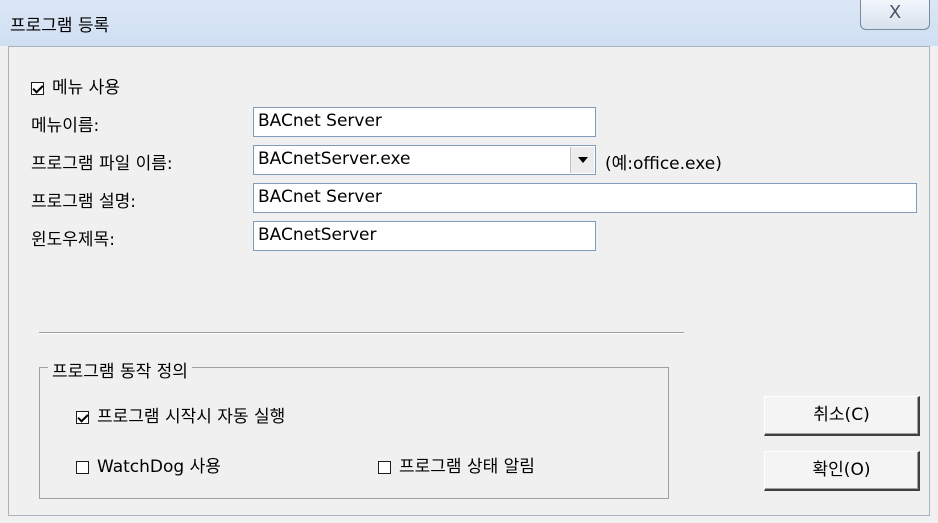  What do you see at coordinates (82, 417) in the screenshot?
I see `auto-run-checkbox` at bounding box center [82, 417].